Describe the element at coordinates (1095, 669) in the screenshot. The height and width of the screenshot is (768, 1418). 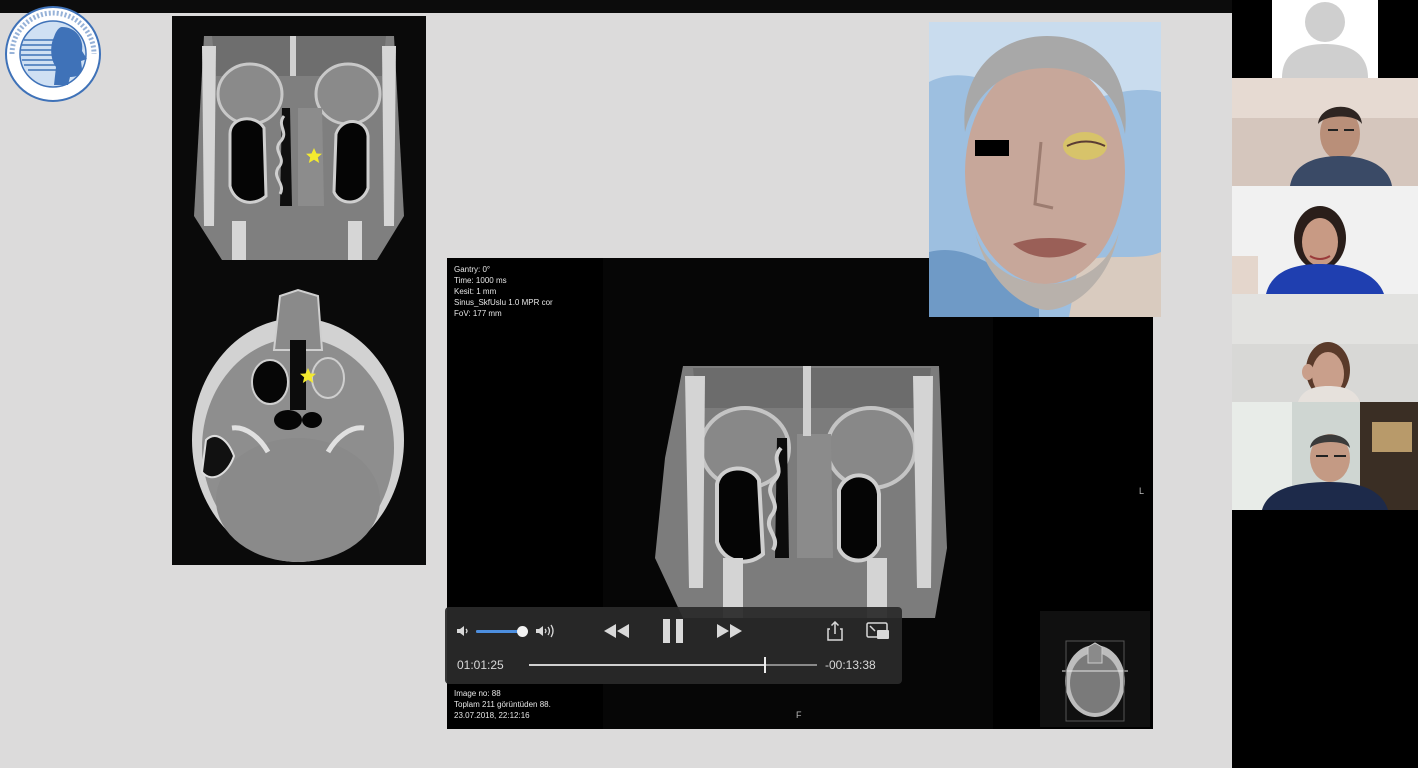
I see `scout-thumbnail` at that location.